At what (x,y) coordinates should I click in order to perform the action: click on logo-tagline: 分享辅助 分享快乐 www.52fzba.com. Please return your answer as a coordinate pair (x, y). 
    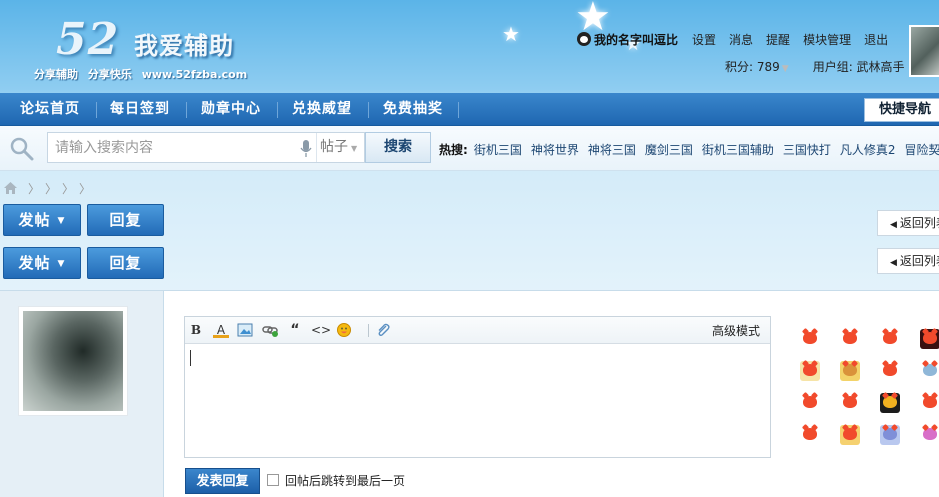
    Looking at the image, I should click on (143, 74).